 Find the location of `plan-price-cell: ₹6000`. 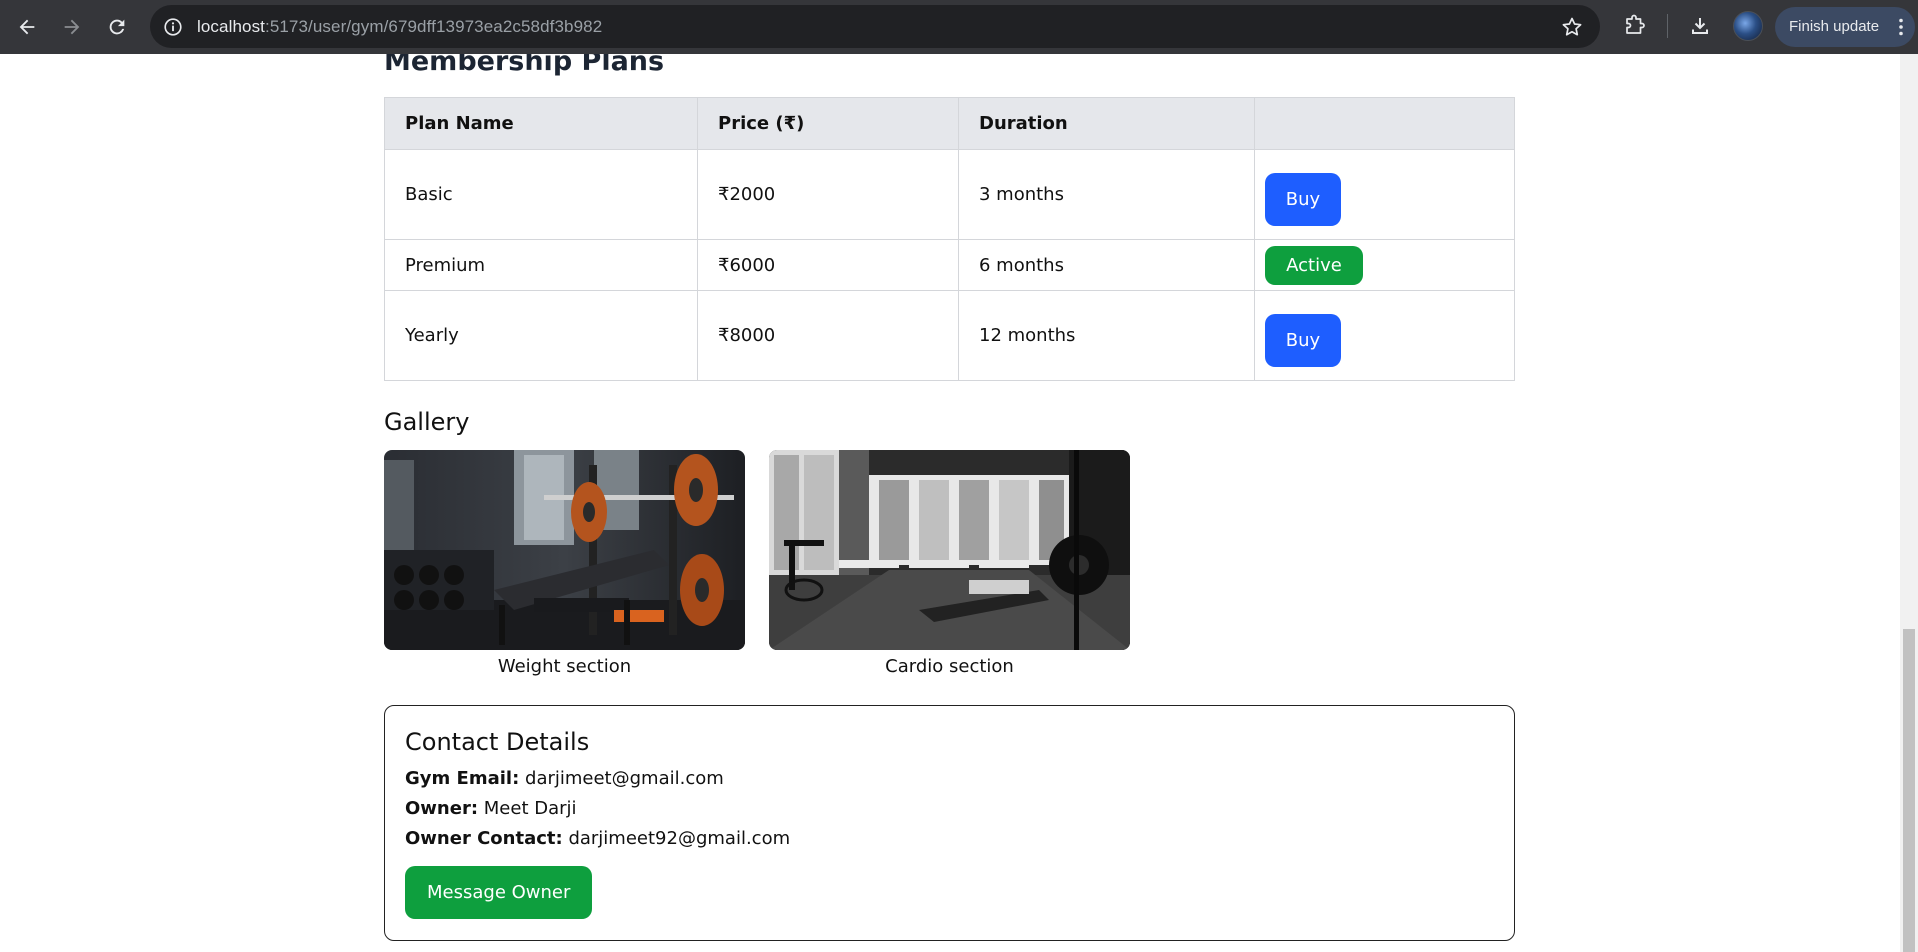

plan-price-cell: ₹6000 is located at coordinates (828, 265).